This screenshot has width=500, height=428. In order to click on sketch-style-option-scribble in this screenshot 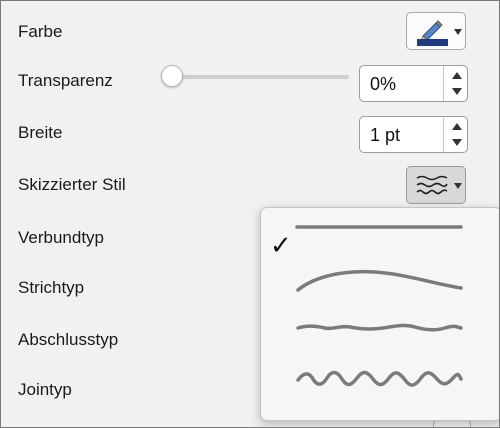, I will do `click(380, 382)`.